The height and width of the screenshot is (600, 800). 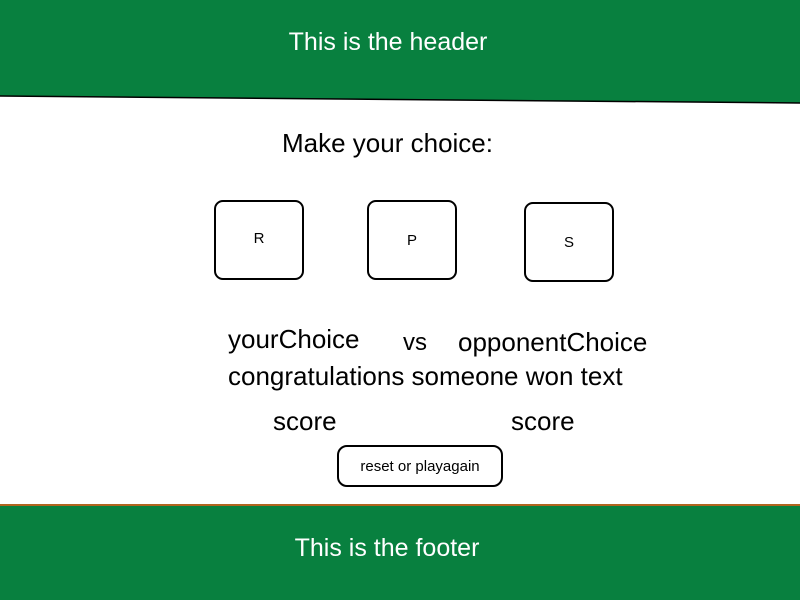 I want to click on result-text: congratulations someone won text, so click(x=425, y=376).